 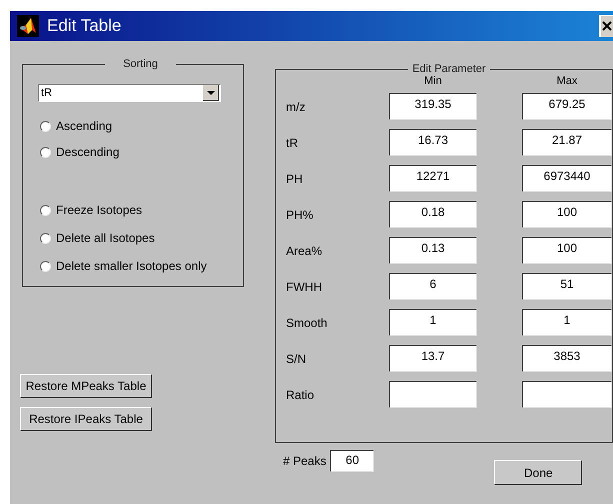 What do you see at coordinates (352, 461) in the screenshot?
I see `peaks-field: 60` at bounding box center [352, 461].